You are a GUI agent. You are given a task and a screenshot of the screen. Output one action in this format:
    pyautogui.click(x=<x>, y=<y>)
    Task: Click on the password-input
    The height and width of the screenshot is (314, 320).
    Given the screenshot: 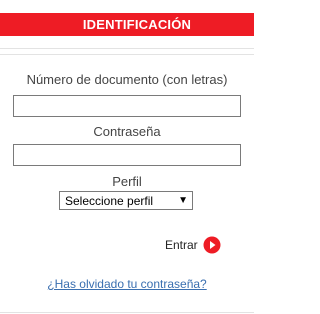 What is the action you would take?
    pyautogui.click(x=127, y=155)
    